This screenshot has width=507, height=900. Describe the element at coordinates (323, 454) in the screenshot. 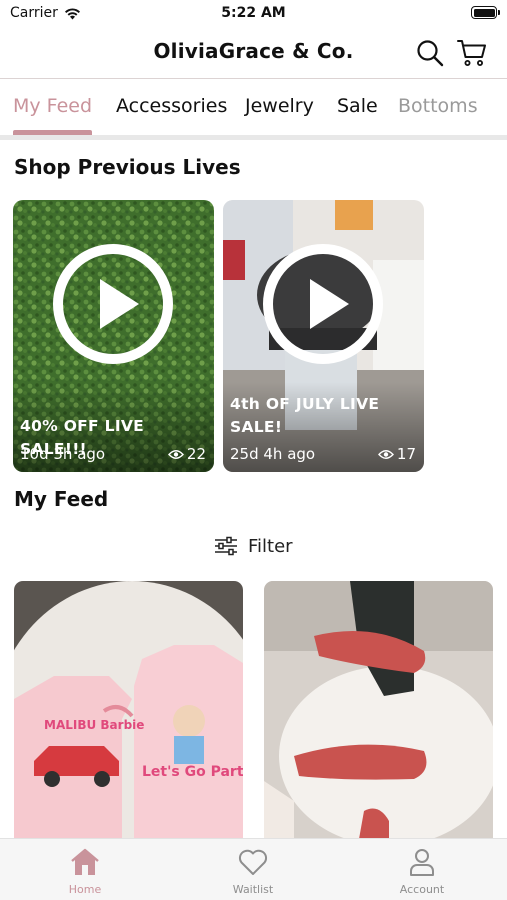

I see `live-meta: 25d 4h ago 17` at that location.